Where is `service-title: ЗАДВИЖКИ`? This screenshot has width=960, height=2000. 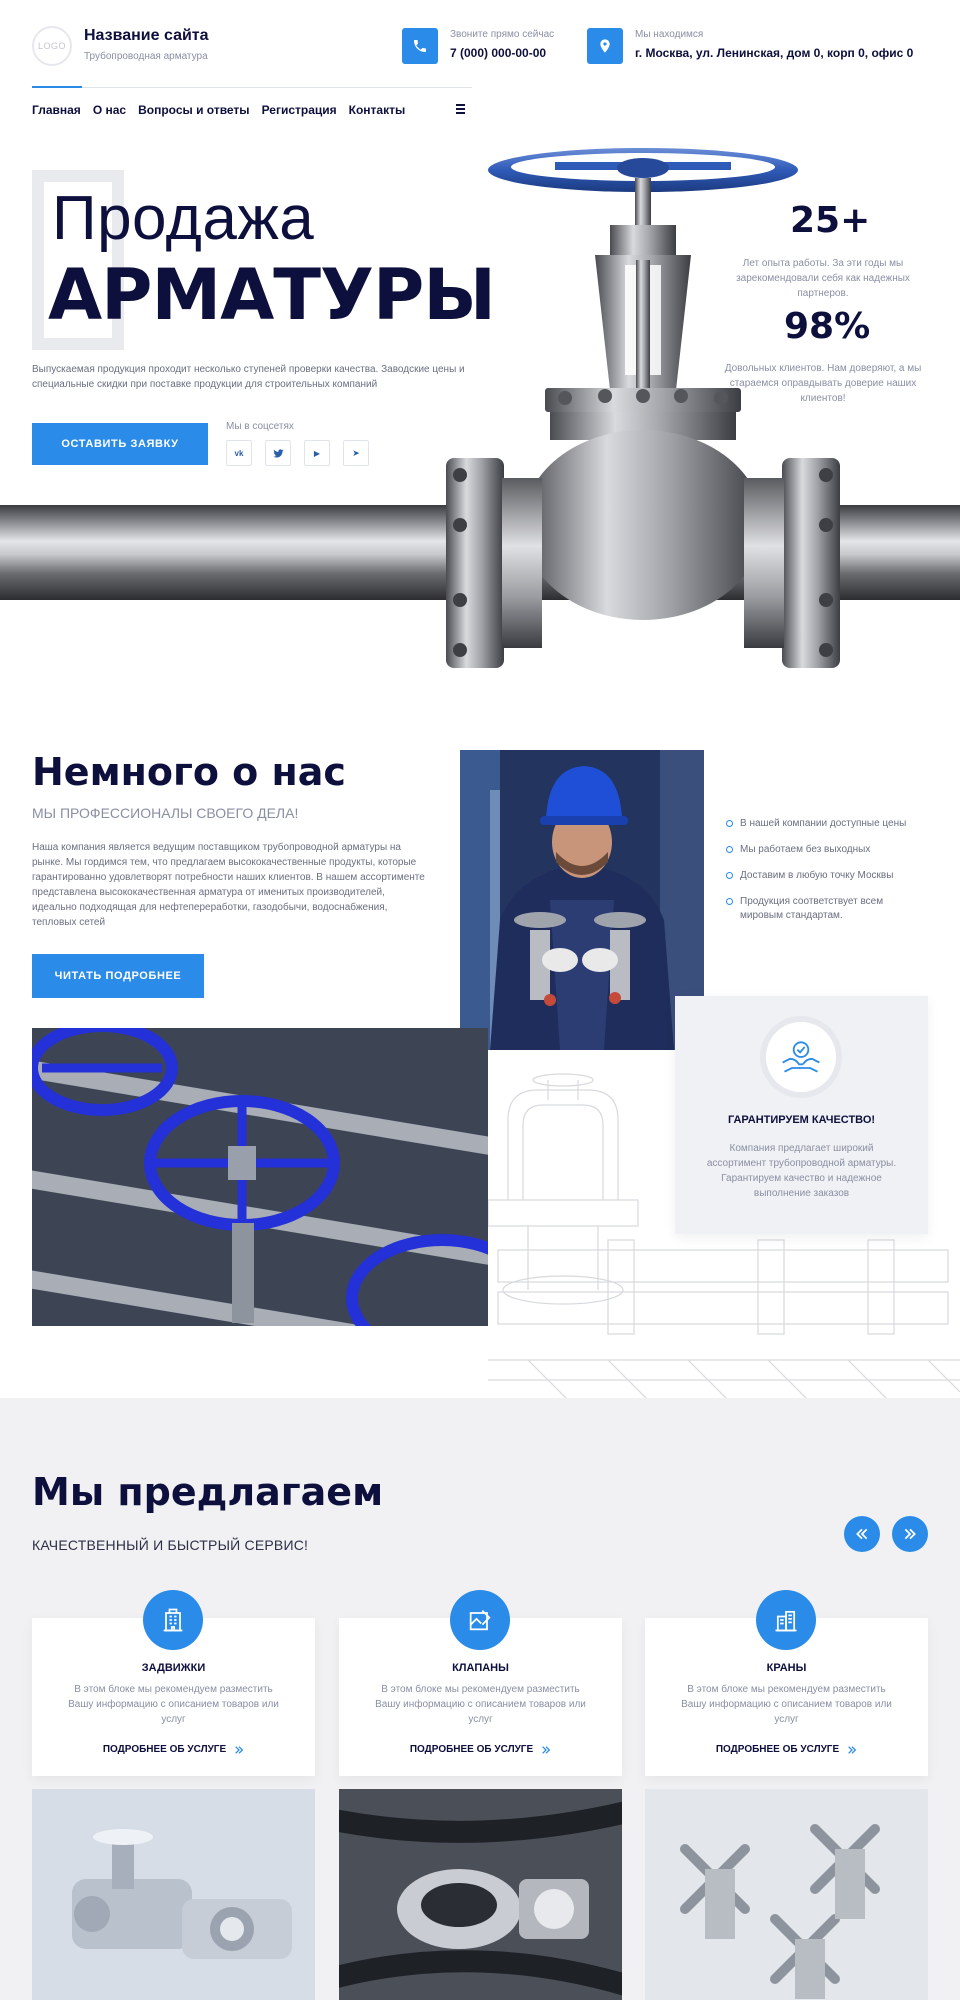
service-title: ЗАДВИЖКИ is located at coordinates (173, 1668).